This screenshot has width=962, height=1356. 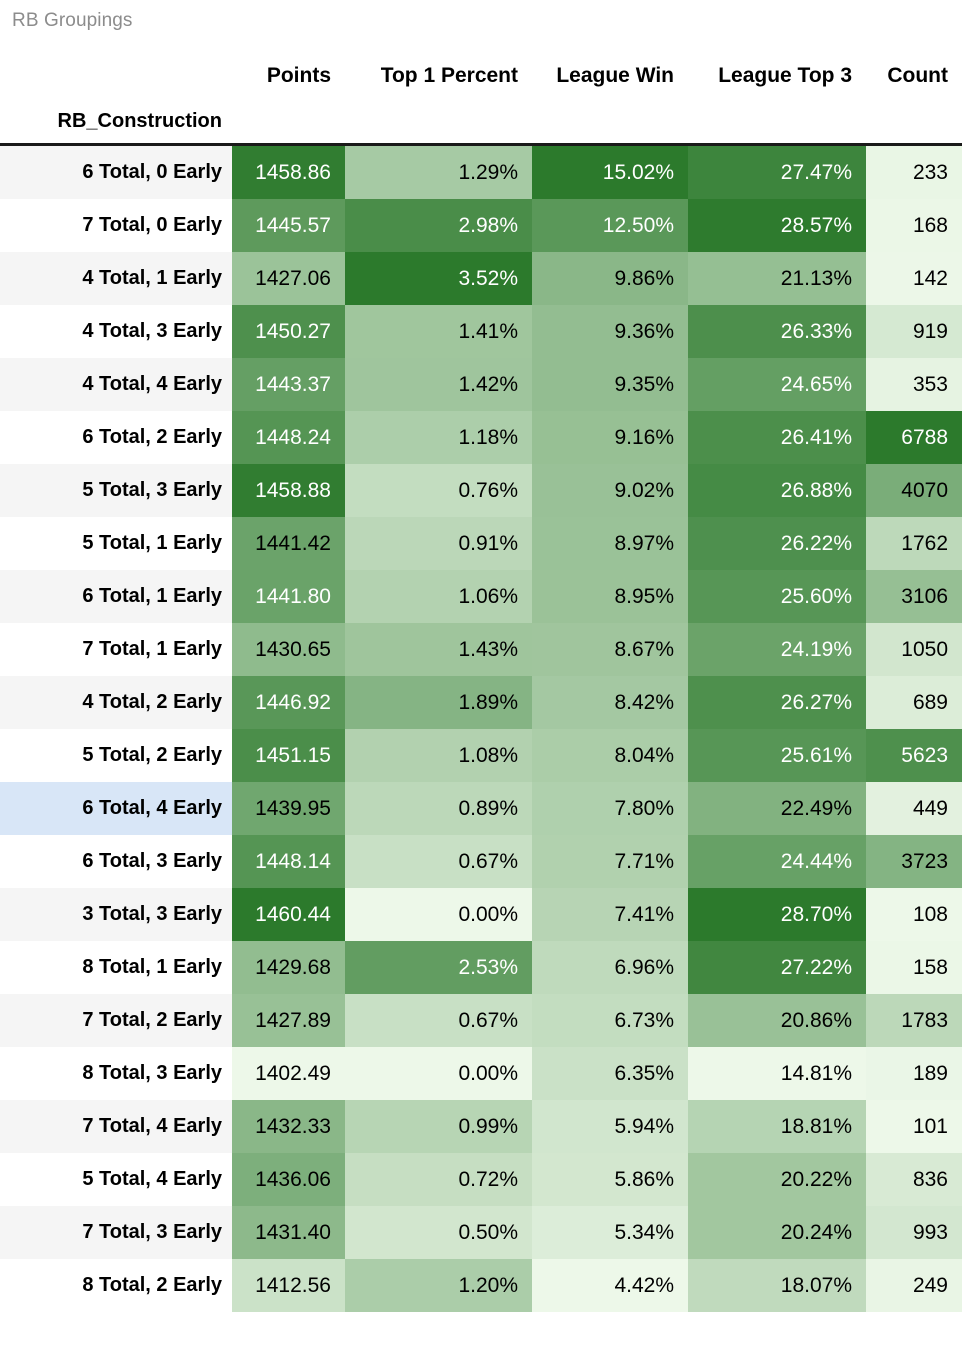 What do you see at coordinates (116, 122) in the screenshot?
I see `index-name-label: RB_Construction` at bounding box center [116, 122].